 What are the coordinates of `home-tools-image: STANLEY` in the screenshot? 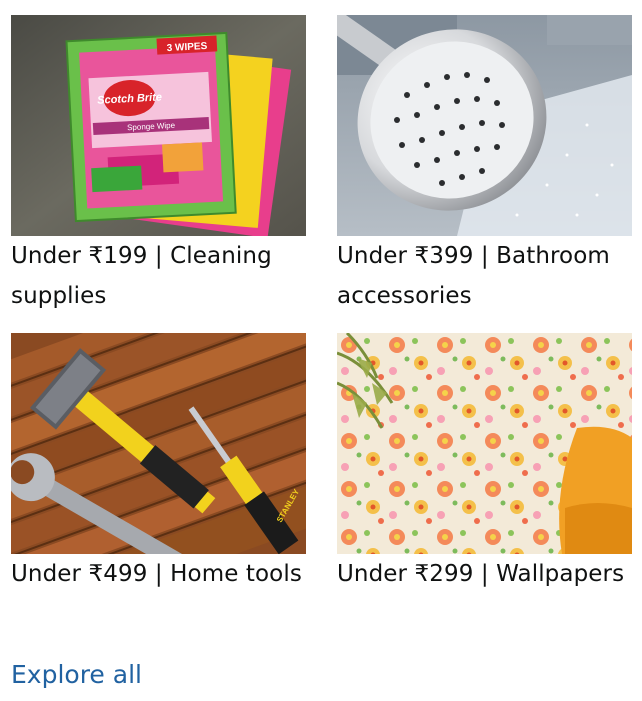 It's located at (158, 443).